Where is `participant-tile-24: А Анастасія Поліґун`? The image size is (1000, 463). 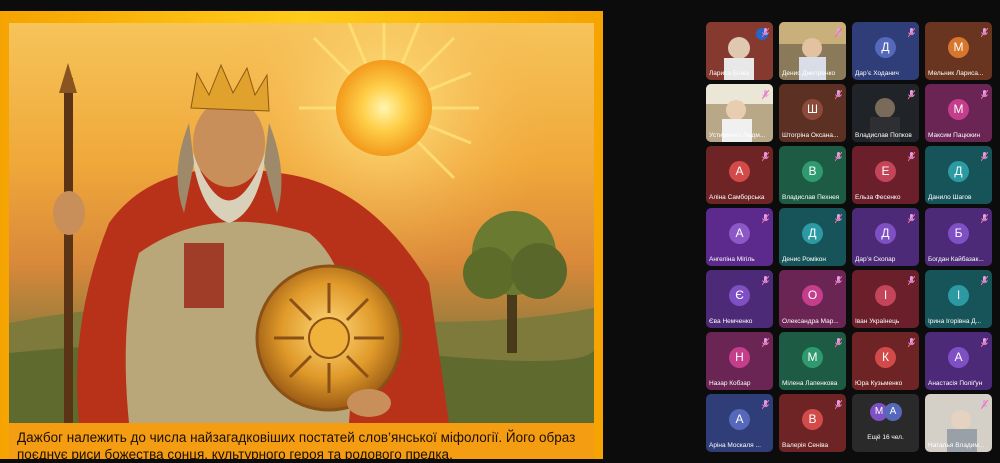 participant-tile-24: А Анастасія Поліґун is located at coordinates (958, 361).